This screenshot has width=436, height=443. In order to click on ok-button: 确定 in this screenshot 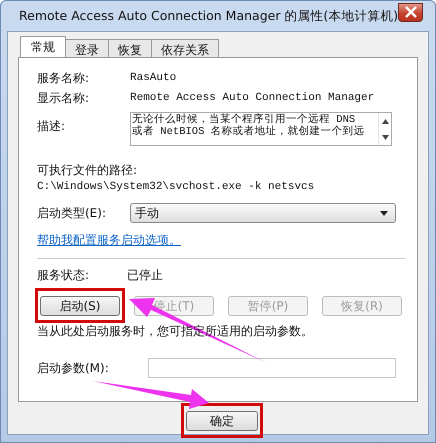, I will do `click(222, 421)`.